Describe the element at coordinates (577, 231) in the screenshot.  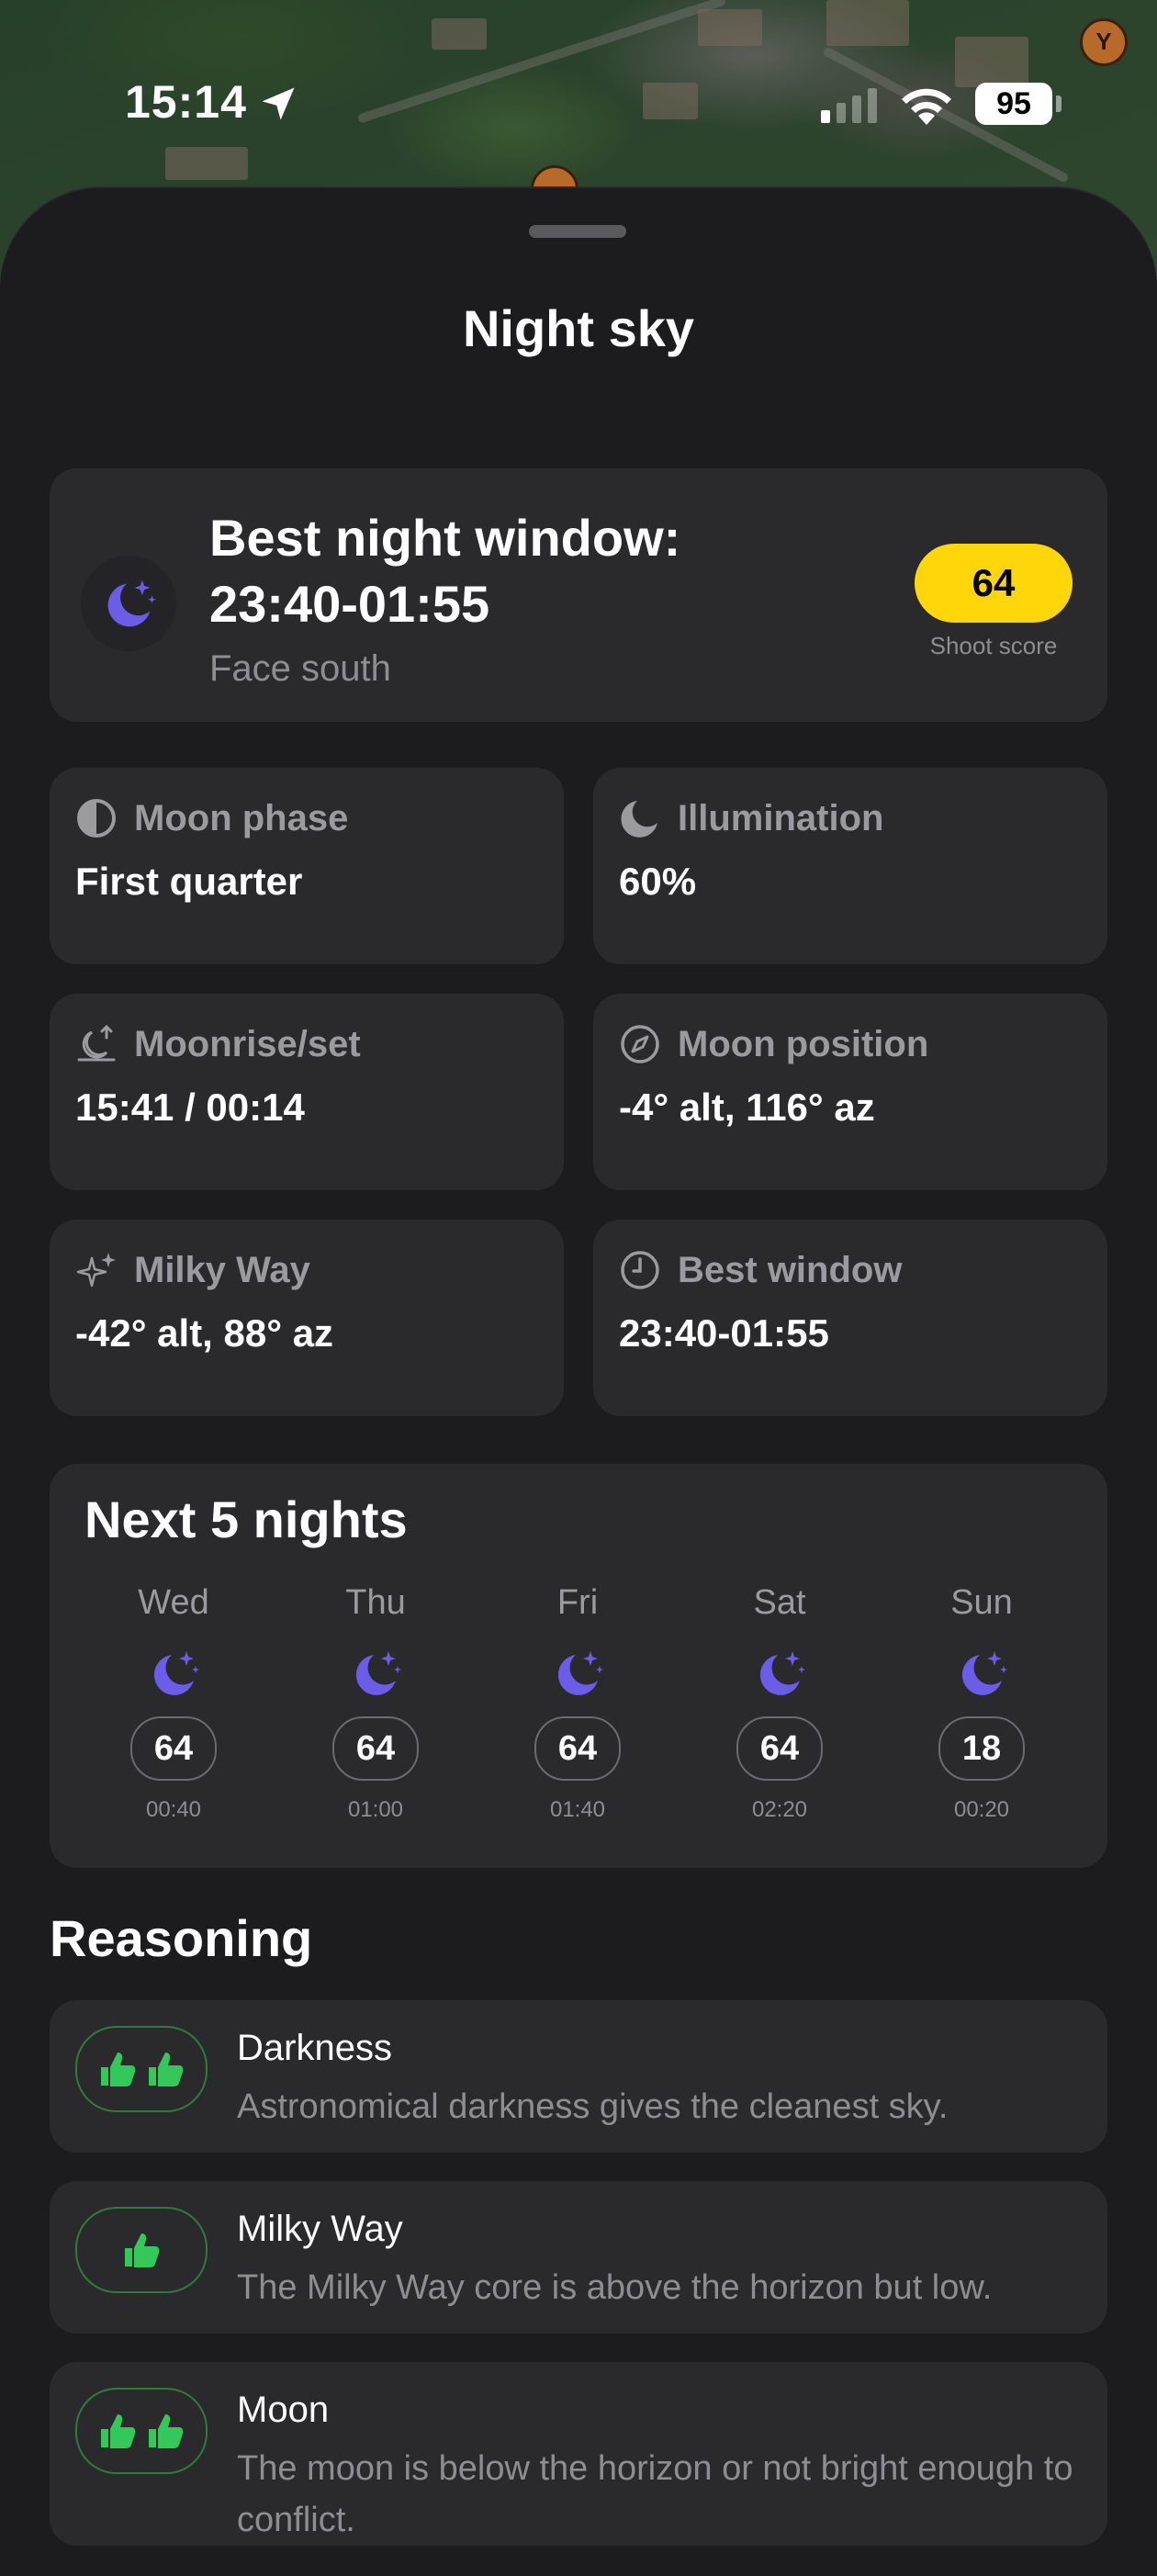
I see `sheet-grabber-handle` at that location.